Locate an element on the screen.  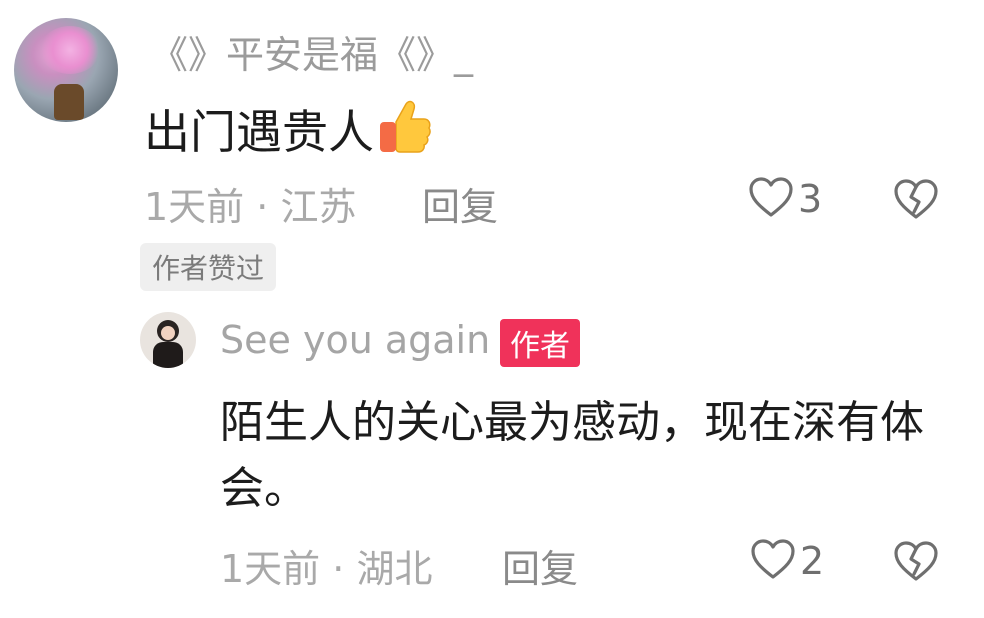
avatar is located at coordinates (66, 70).